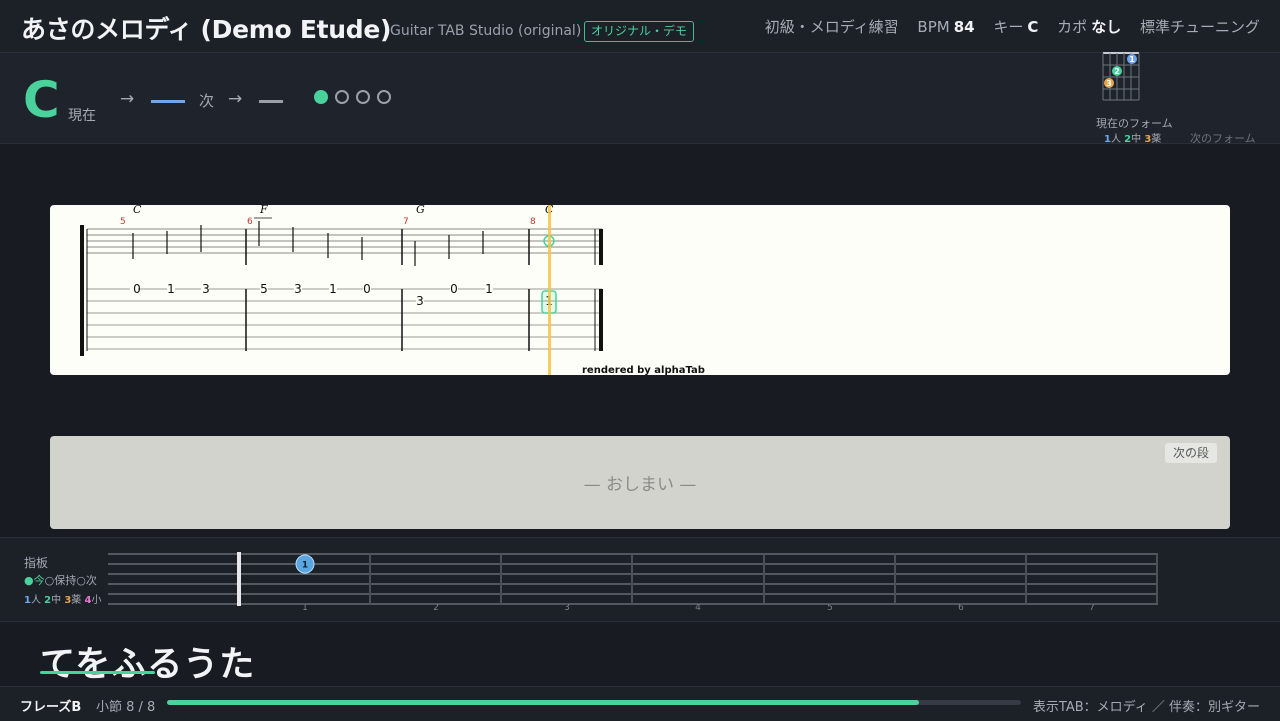 The width and height of the screenshot is (1280, 721). Describe the element at coordinates (420, 210) in the screenshot. I see `chord-symbol: G` at that location.